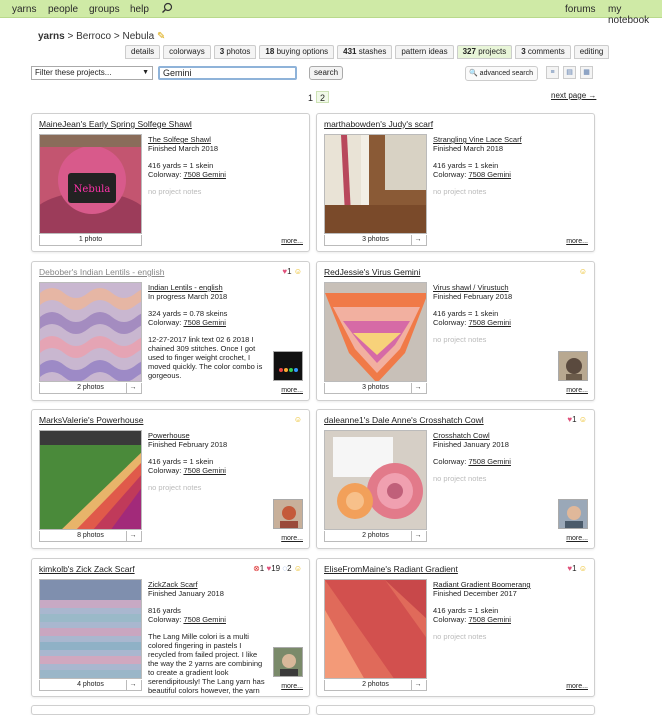 The width and height of the screenshot is (662, 715). Describe the element at coordinates (543, 52) in the screenshot. I see `tab-comments: 3 comments` at that location.